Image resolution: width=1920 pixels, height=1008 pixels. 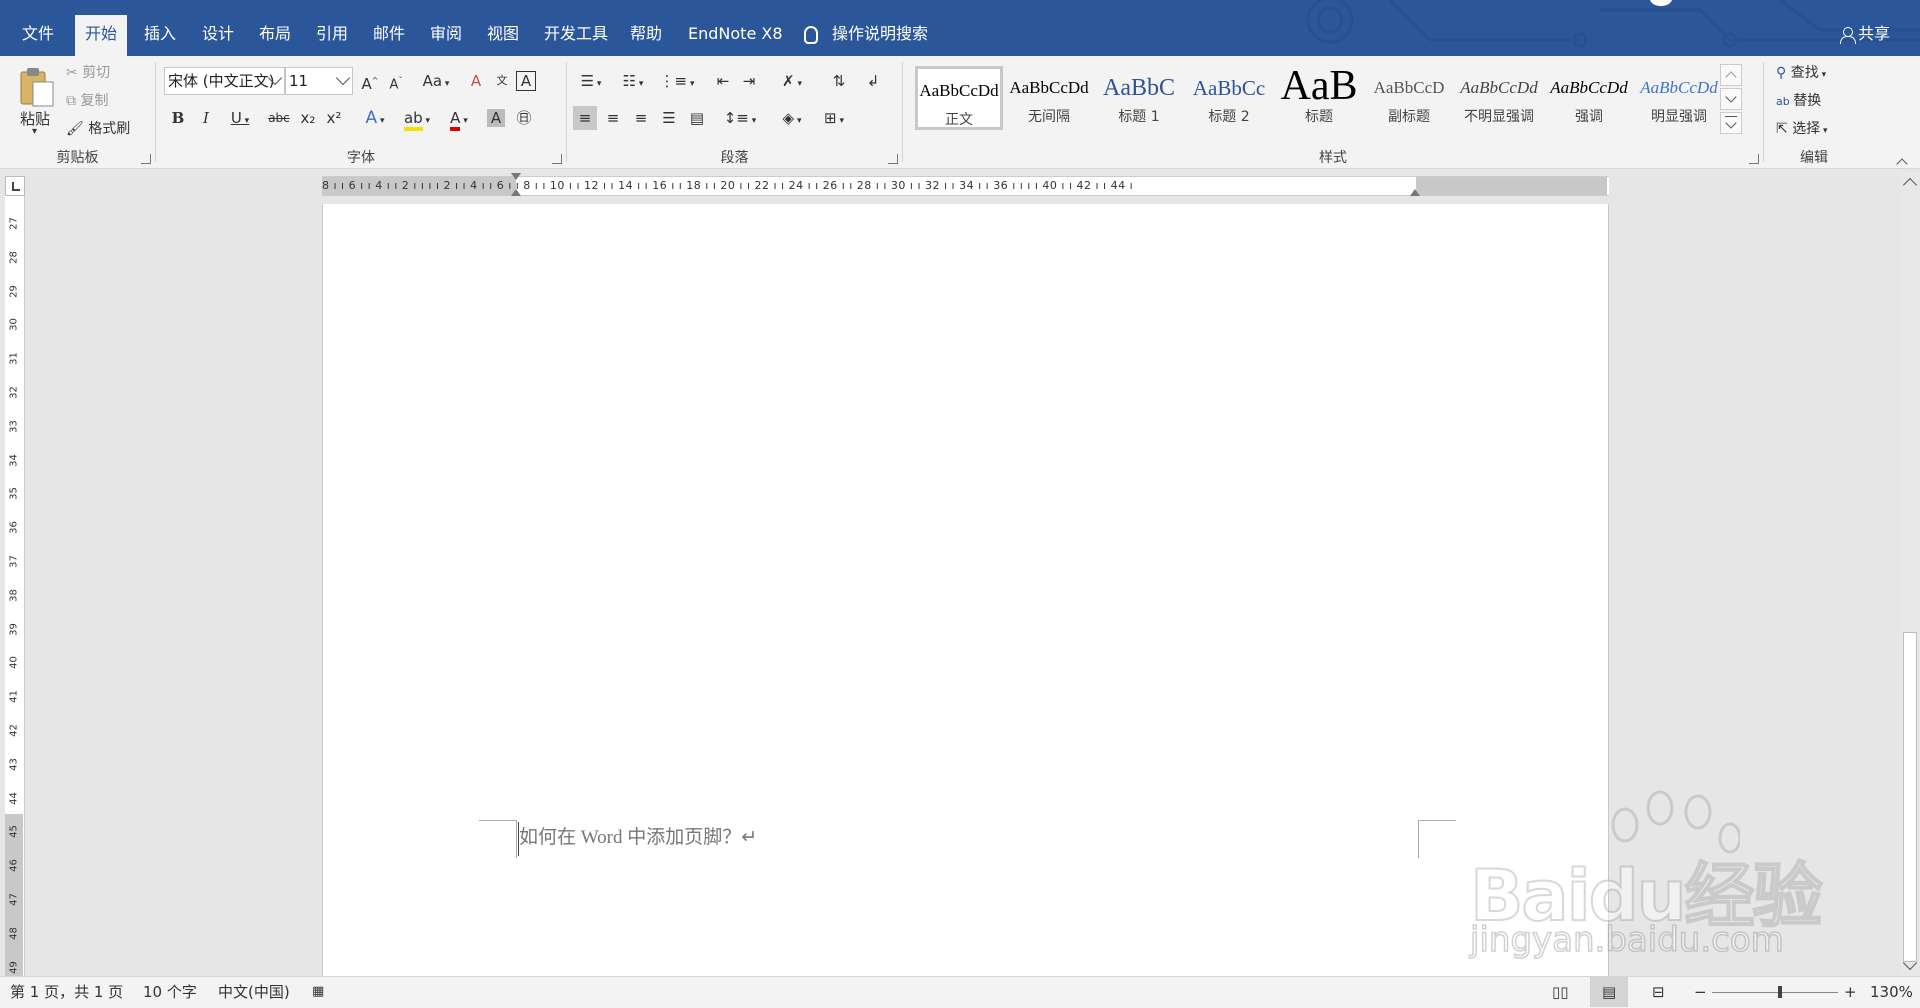 What do you see at coordinates (792, 118) in the screenshot?
I see `shading-button: ◈ ▾` at bounding box center [792, 118].